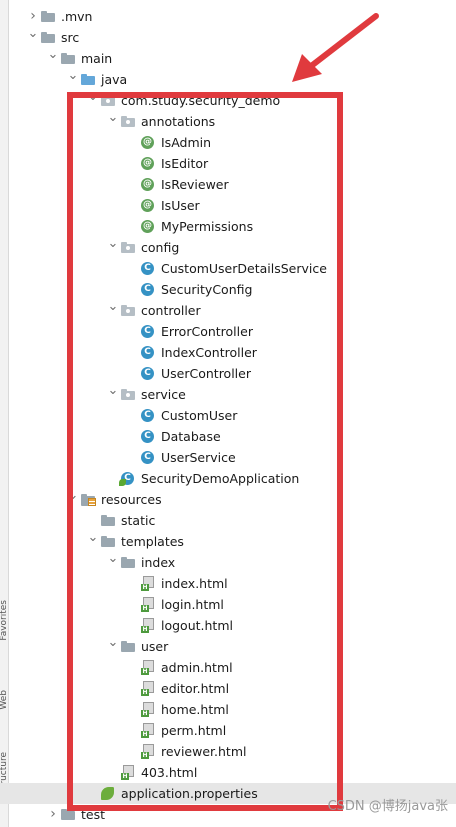 The image size is (456, 827). I want to click on callout-arrow-icon, so click(335, 47).